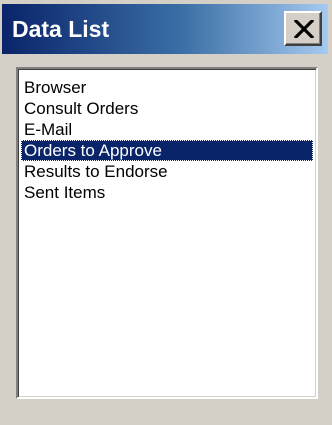 This screenshot has height=425, width=332. I want to click on close-icon, so click(304, 29).